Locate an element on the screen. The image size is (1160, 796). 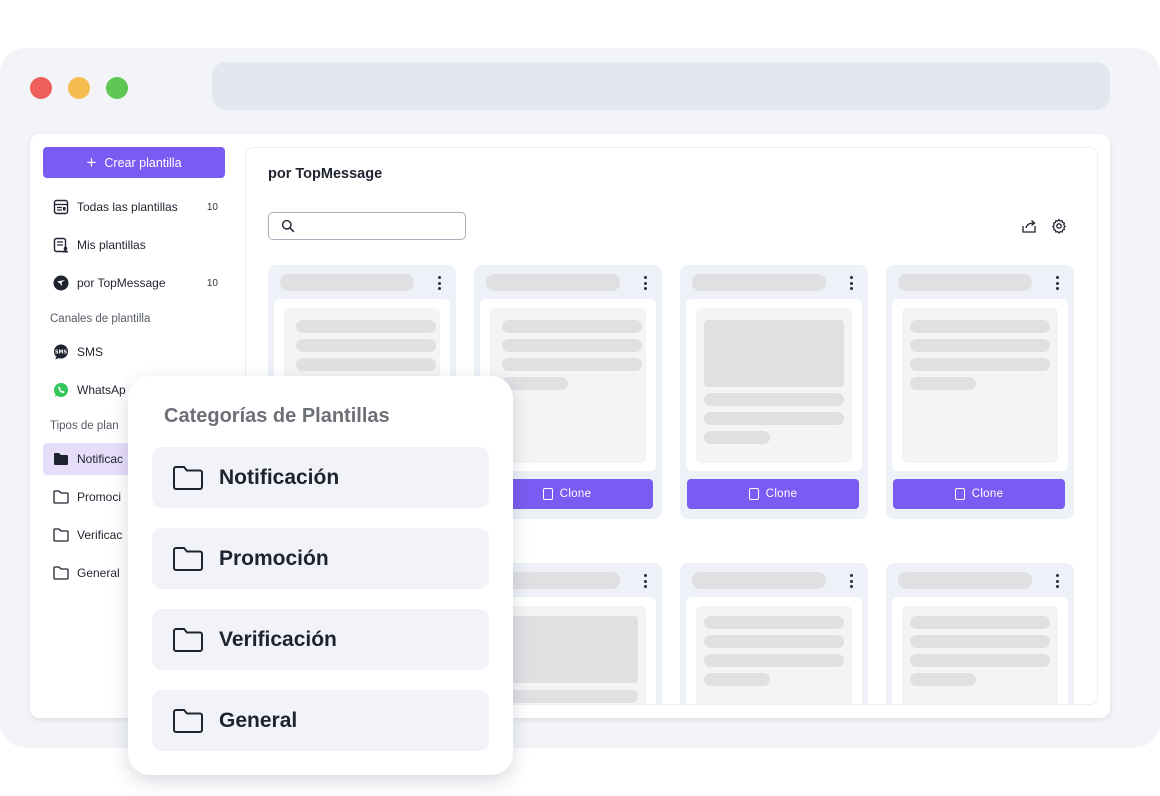
gear-icon is located at coordinates (1059, 226).